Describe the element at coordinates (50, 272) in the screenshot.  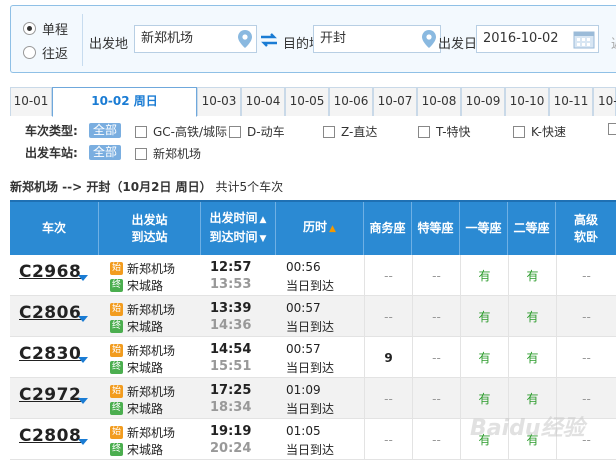
I see `train-number-link: C2968` at that location.